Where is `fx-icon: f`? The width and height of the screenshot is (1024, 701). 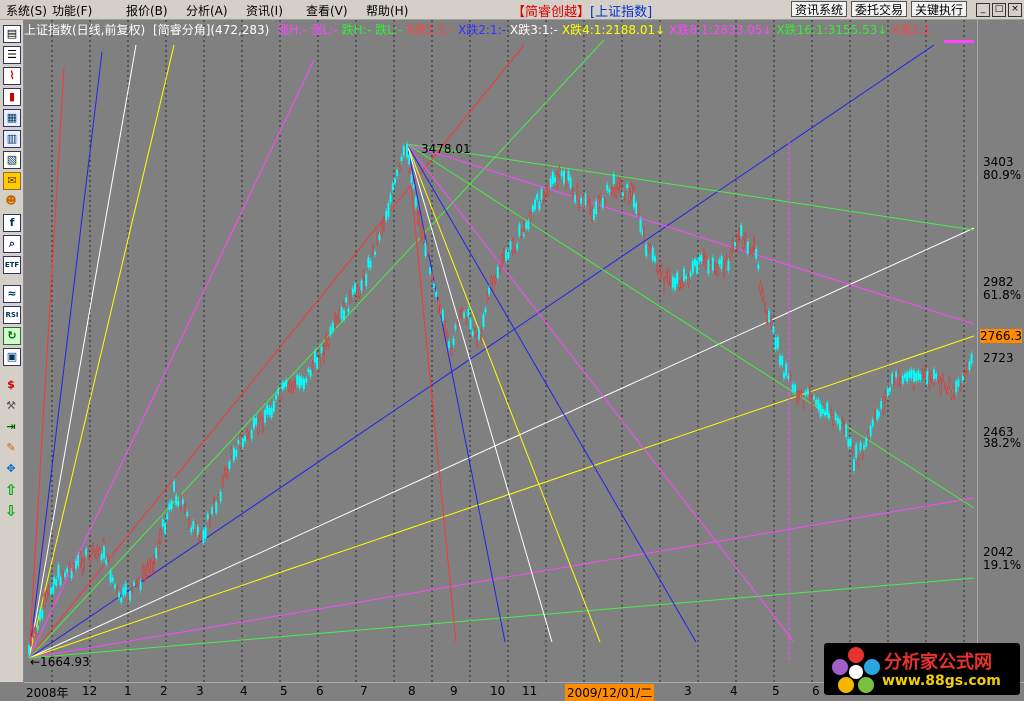 fx-icon: f is located at coordinates (12, 223).